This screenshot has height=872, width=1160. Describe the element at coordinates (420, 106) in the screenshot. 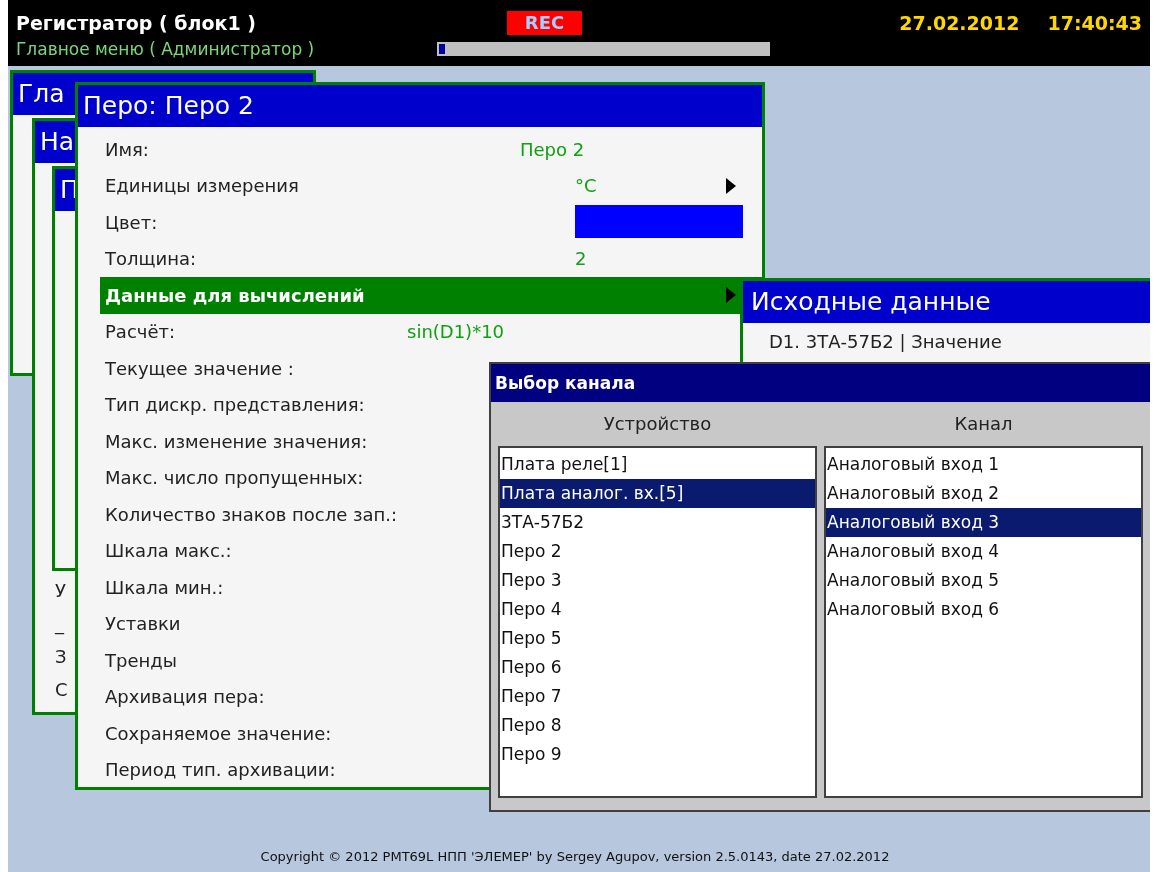

I see `window-title: Перо: Перо 2` at that location.